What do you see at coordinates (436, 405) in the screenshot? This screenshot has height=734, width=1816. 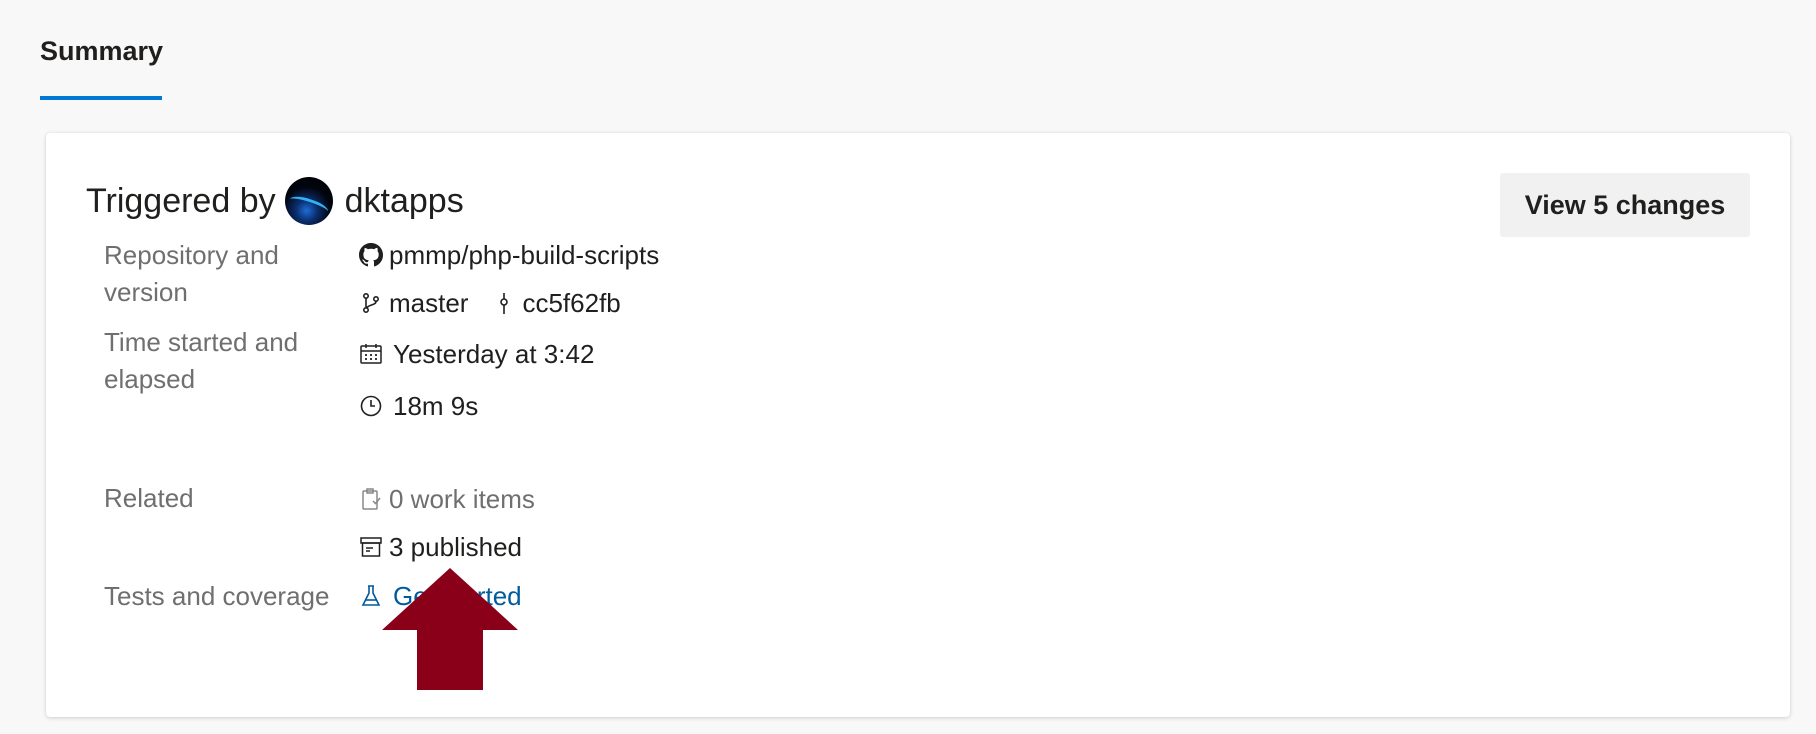 I see `elapsed-time: 18m 9s` at bounding box center [436, 405].